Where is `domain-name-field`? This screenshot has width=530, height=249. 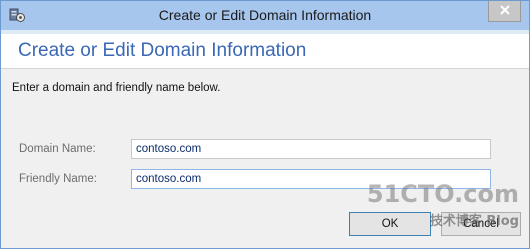
domain-name-field is located at coordinates (311, 149).